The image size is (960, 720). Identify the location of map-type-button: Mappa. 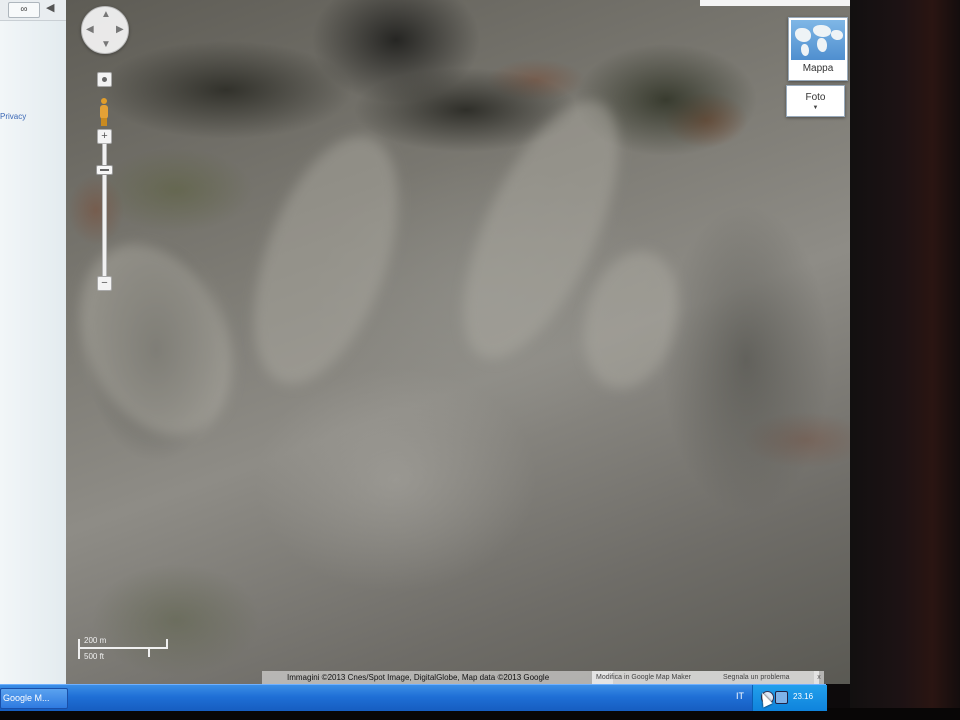
(818, 49).